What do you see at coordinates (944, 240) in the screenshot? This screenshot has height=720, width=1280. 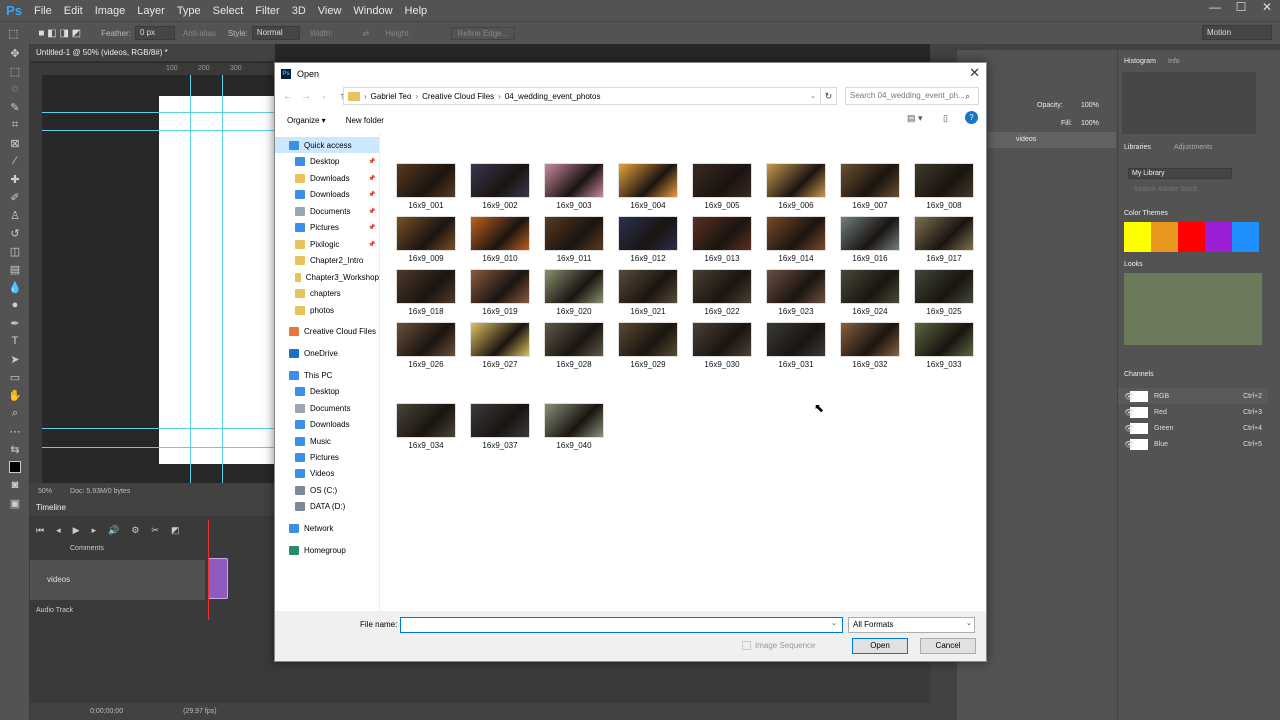 I see `file-thumbnail: 16x9_017` at bounding box center [944, 240].